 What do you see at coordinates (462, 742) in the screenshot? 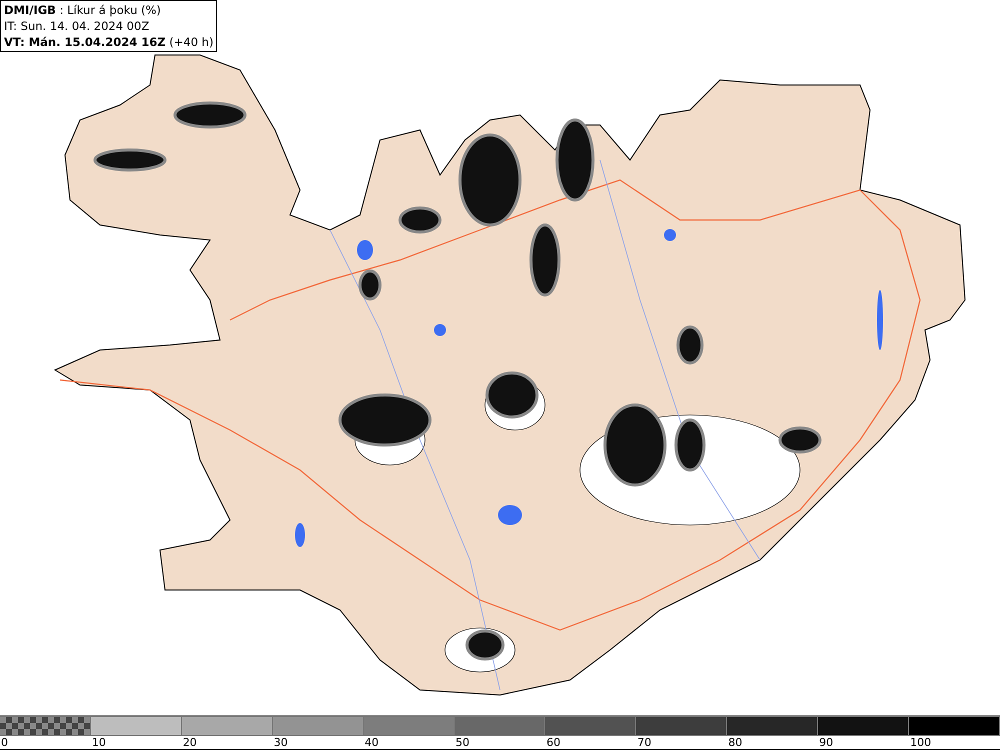
I see `scale-label: 50` at bounding box center [462, 742].